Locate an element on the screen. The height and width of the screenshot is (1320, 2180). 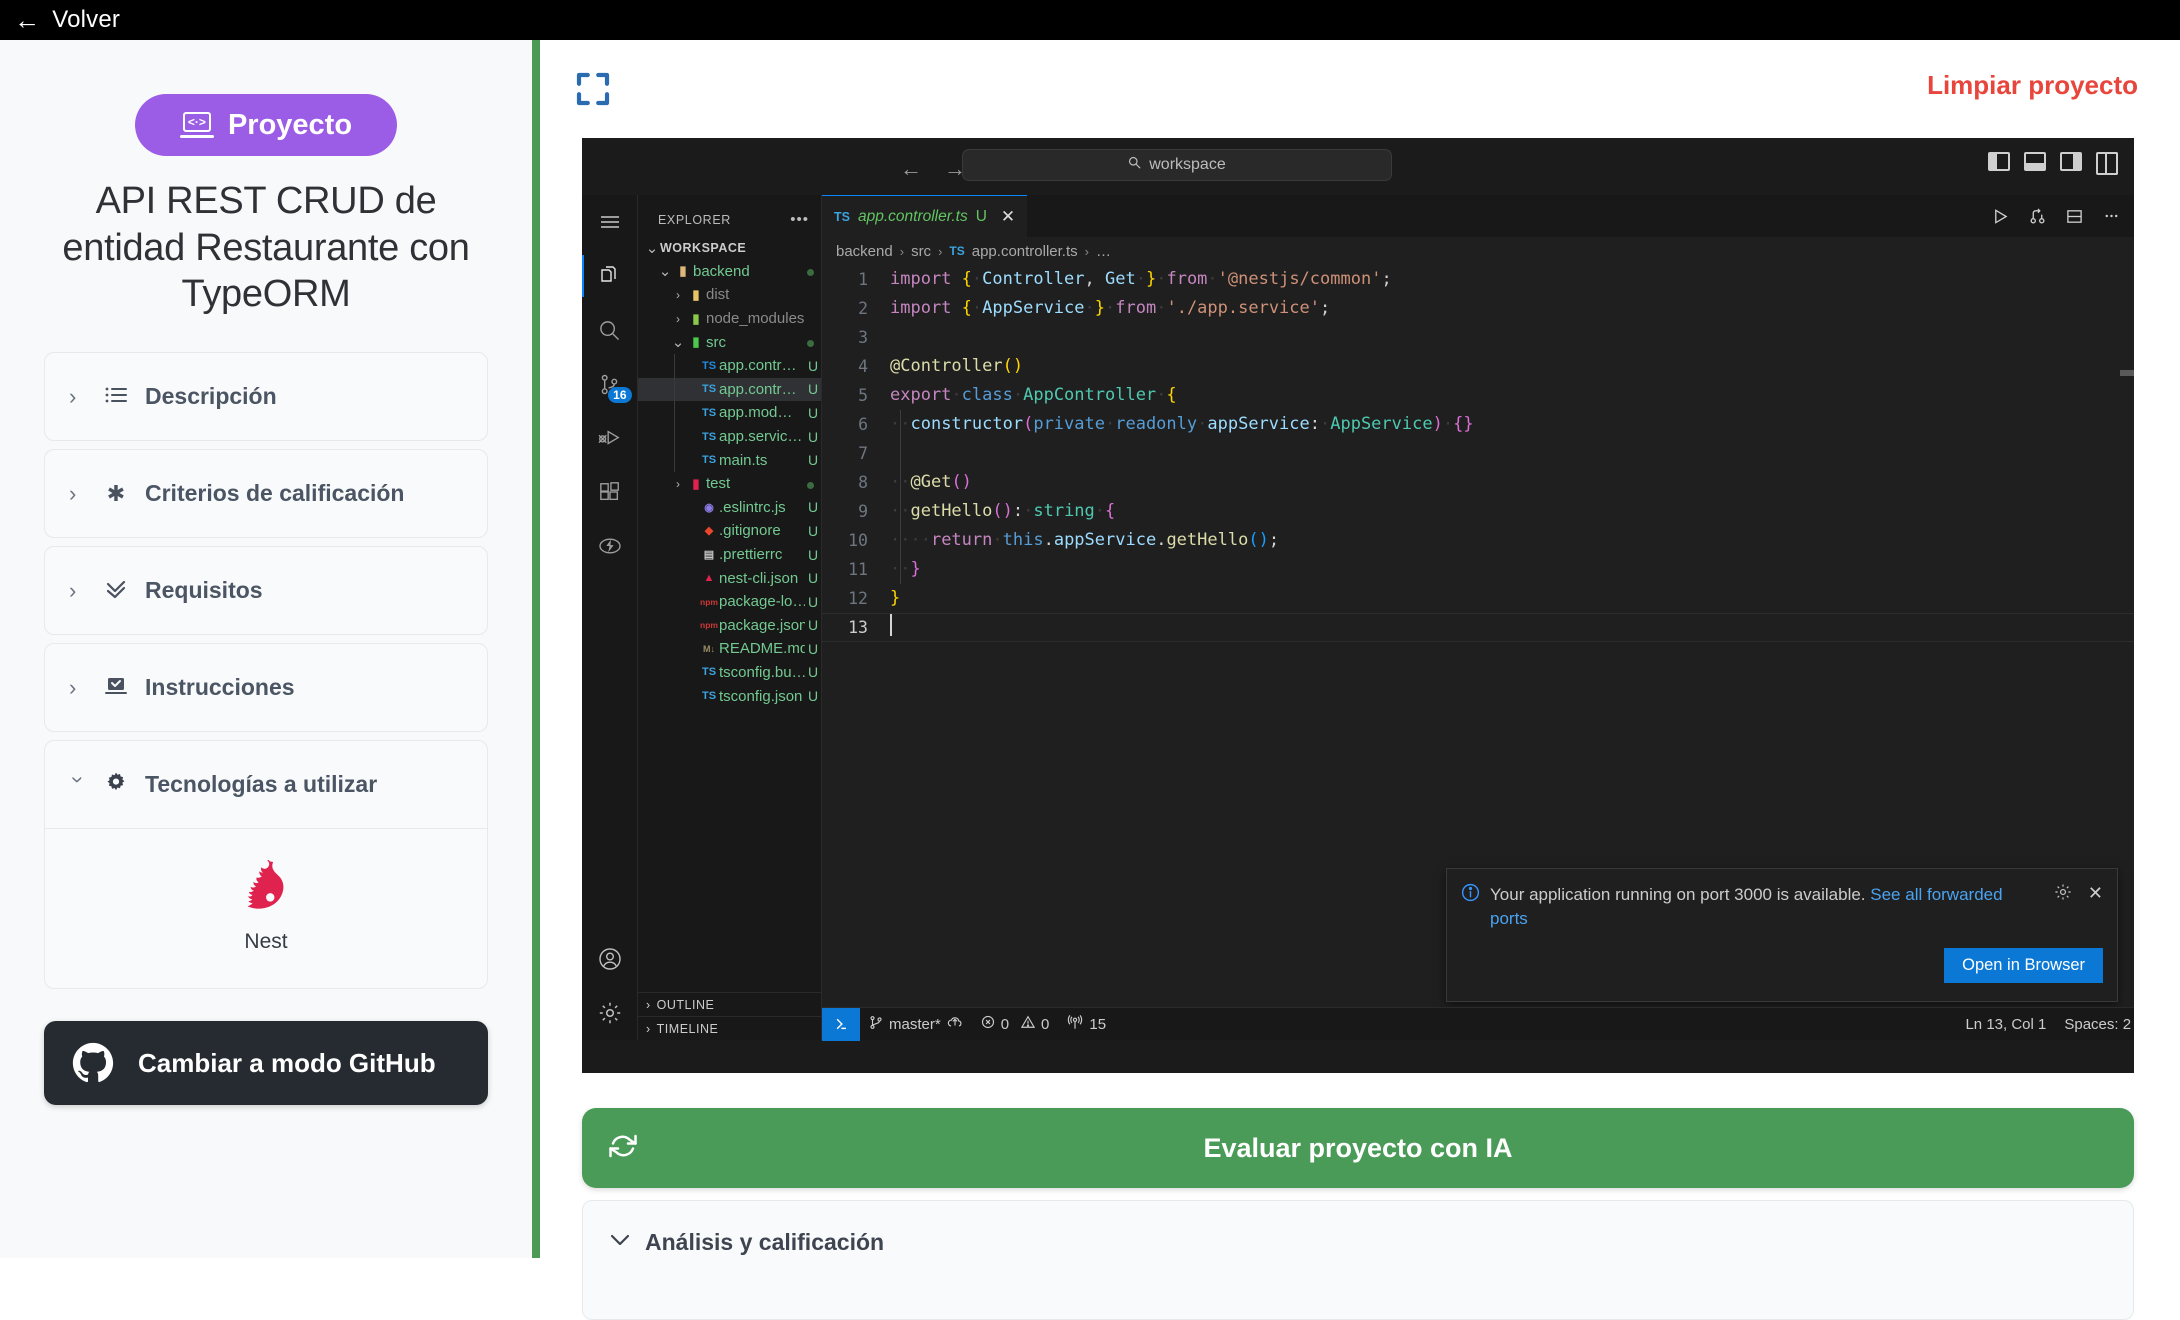
status-cursor-position: Ln 13, Col 1 is located at coordinates (2005, 1024).